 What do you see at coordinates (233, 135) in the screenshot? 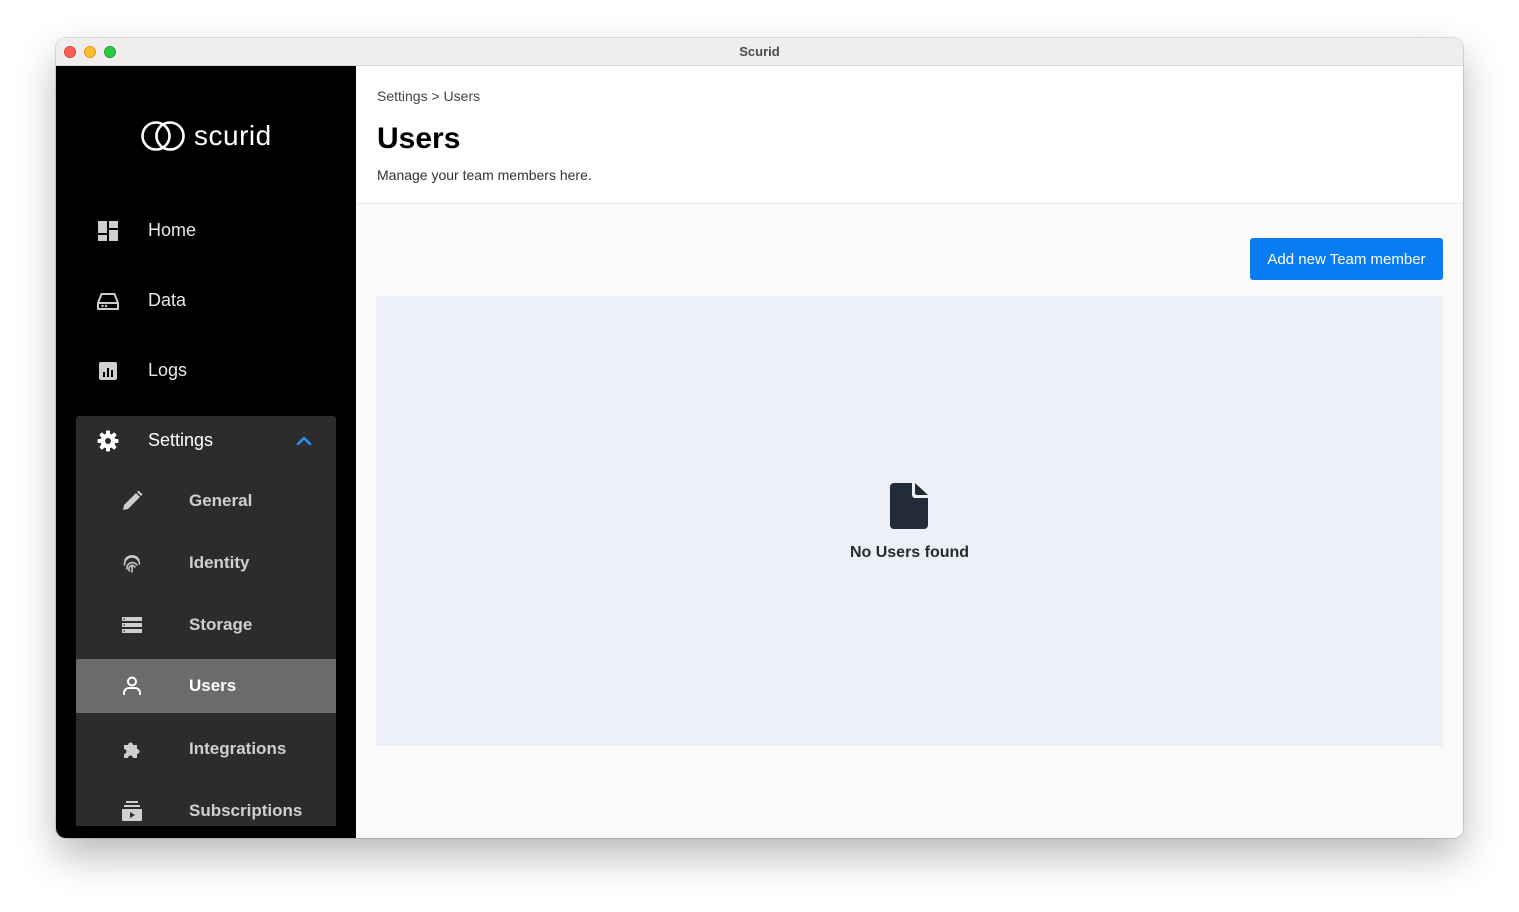
I see `logo-text: scurid` at bounding box center [233, 135].